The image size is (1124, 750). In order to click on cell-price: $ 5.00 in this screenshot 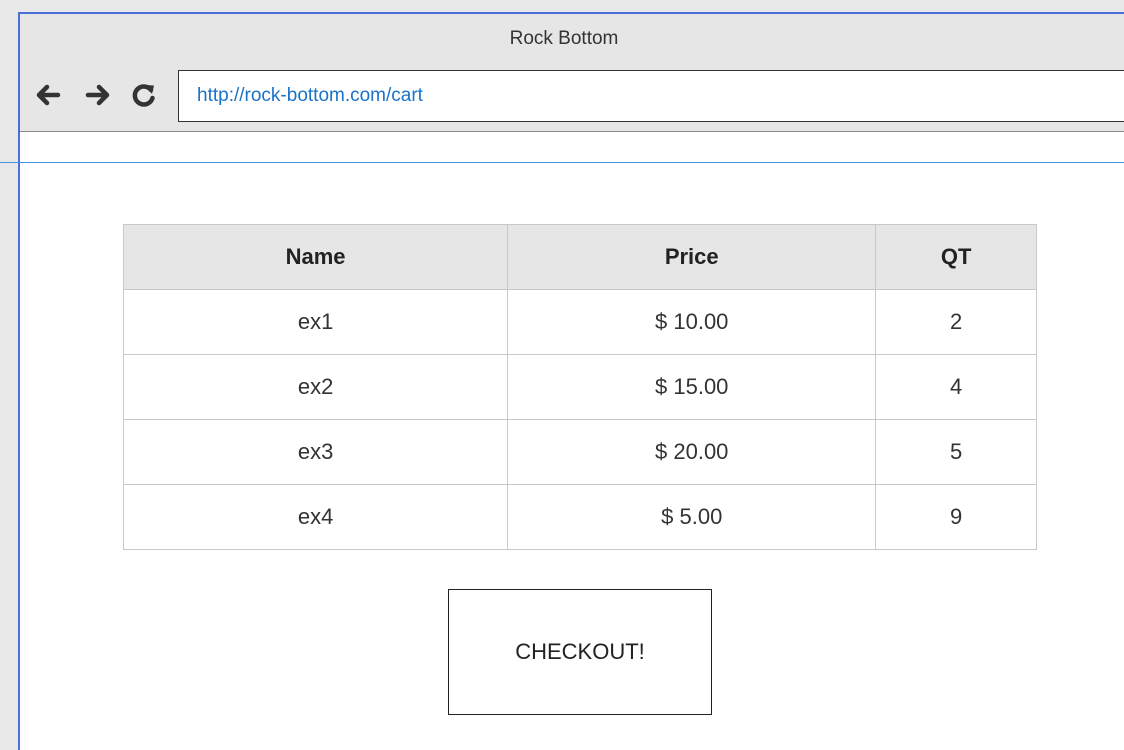, I will do `click(692, 517)`.